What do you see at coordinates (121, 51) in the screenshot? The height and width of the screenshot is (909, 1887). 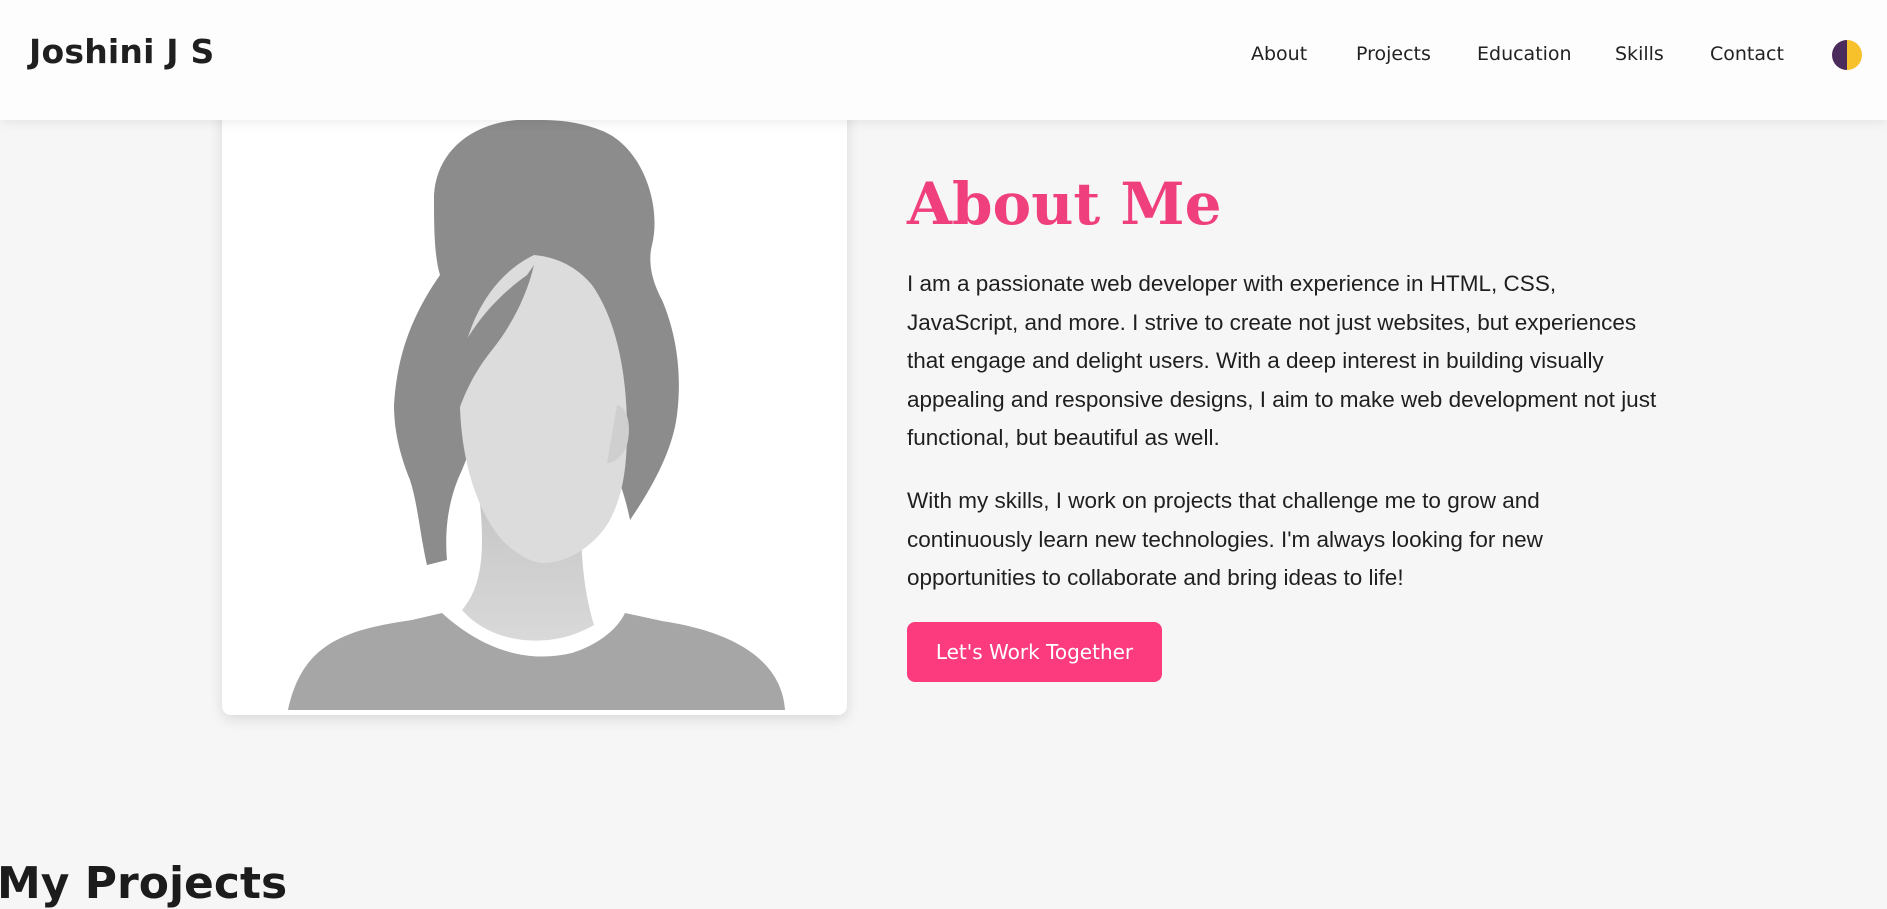 I see `site-brand: Joshini J S` at bounding box center [121, 51].